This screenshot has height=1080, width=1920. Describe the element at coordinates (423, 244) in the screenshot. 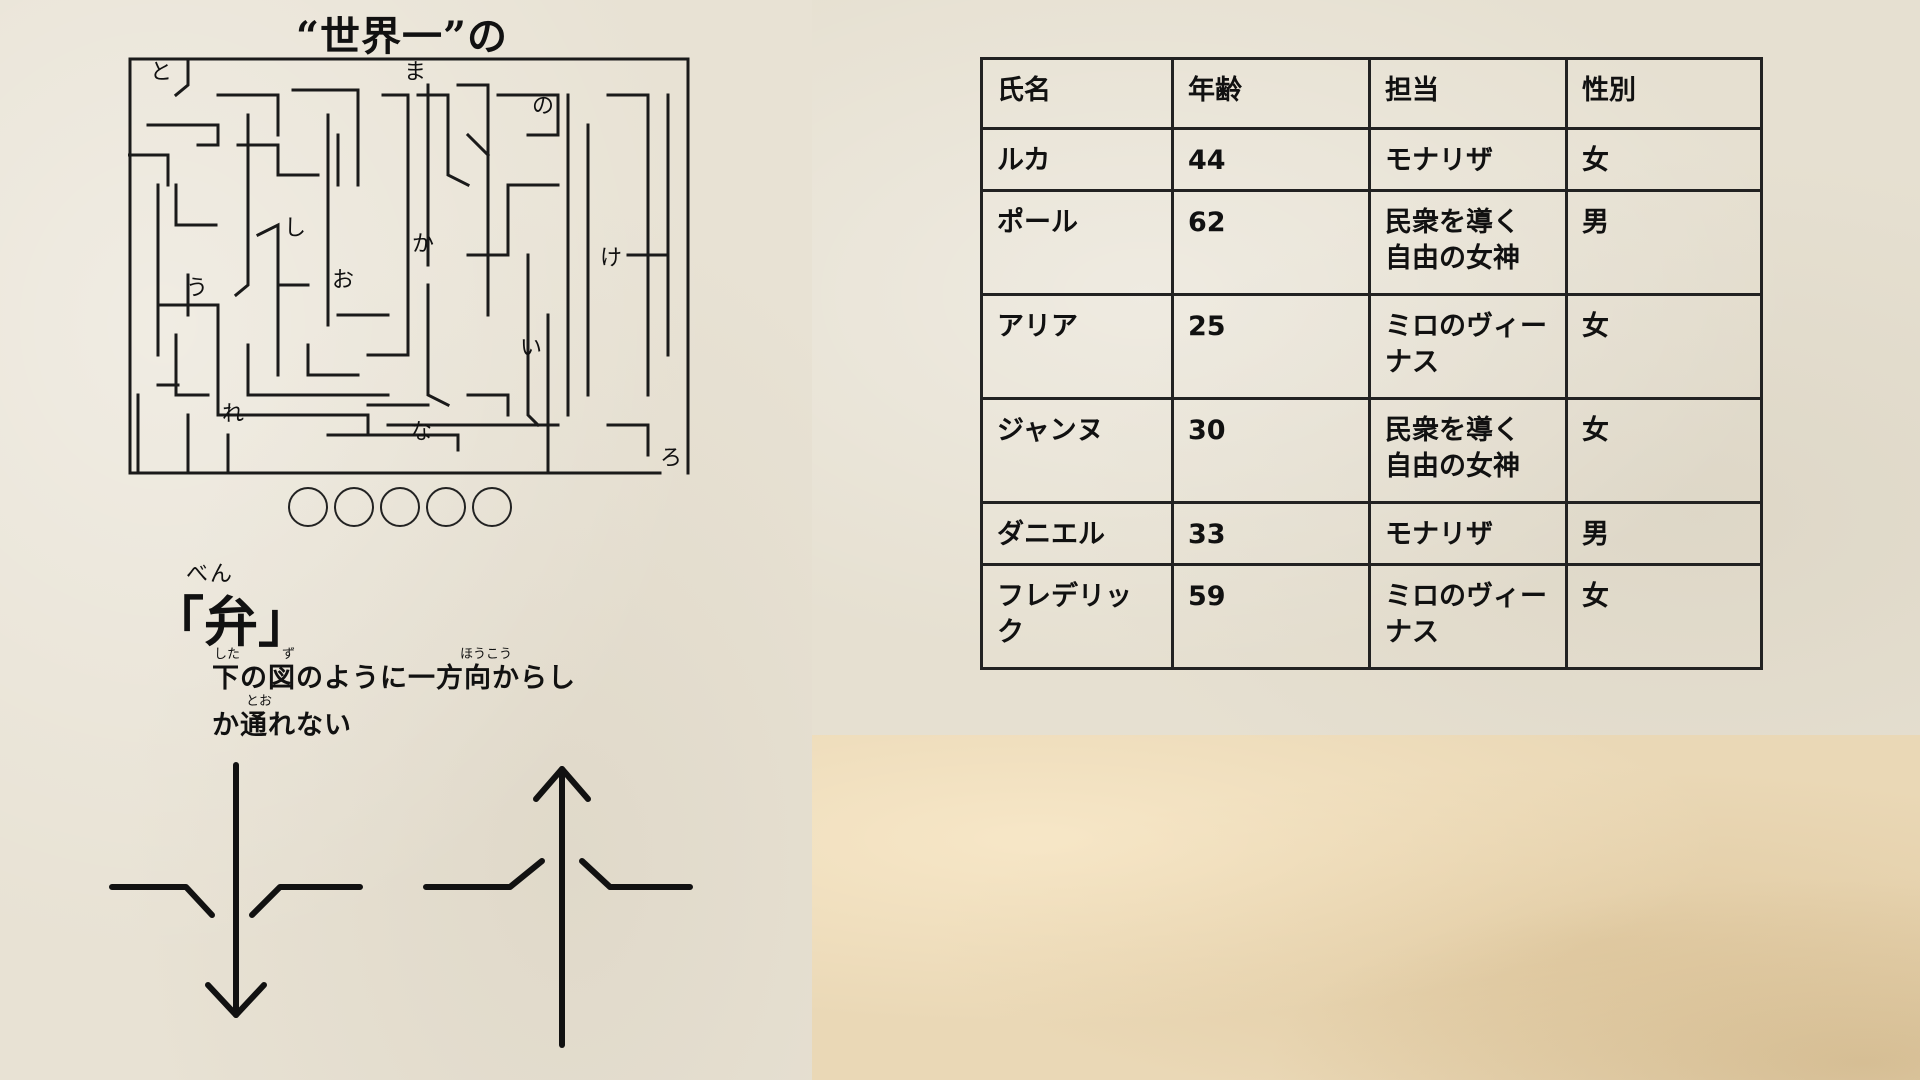

I see `maze-letter: か` at that location.